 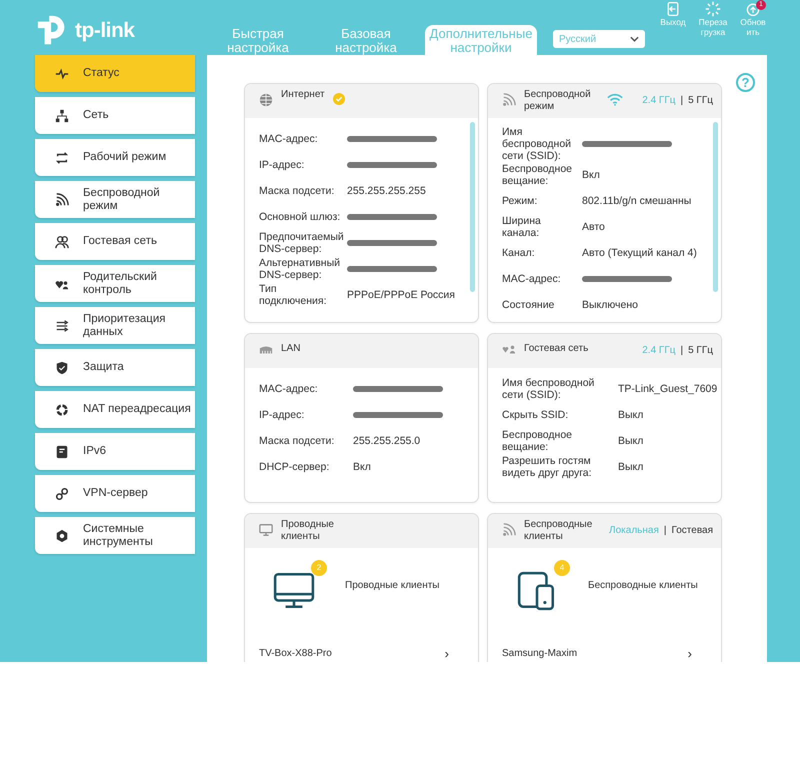 I want to click on field-value: 255.255.255.255, so click(x=386, y=191).